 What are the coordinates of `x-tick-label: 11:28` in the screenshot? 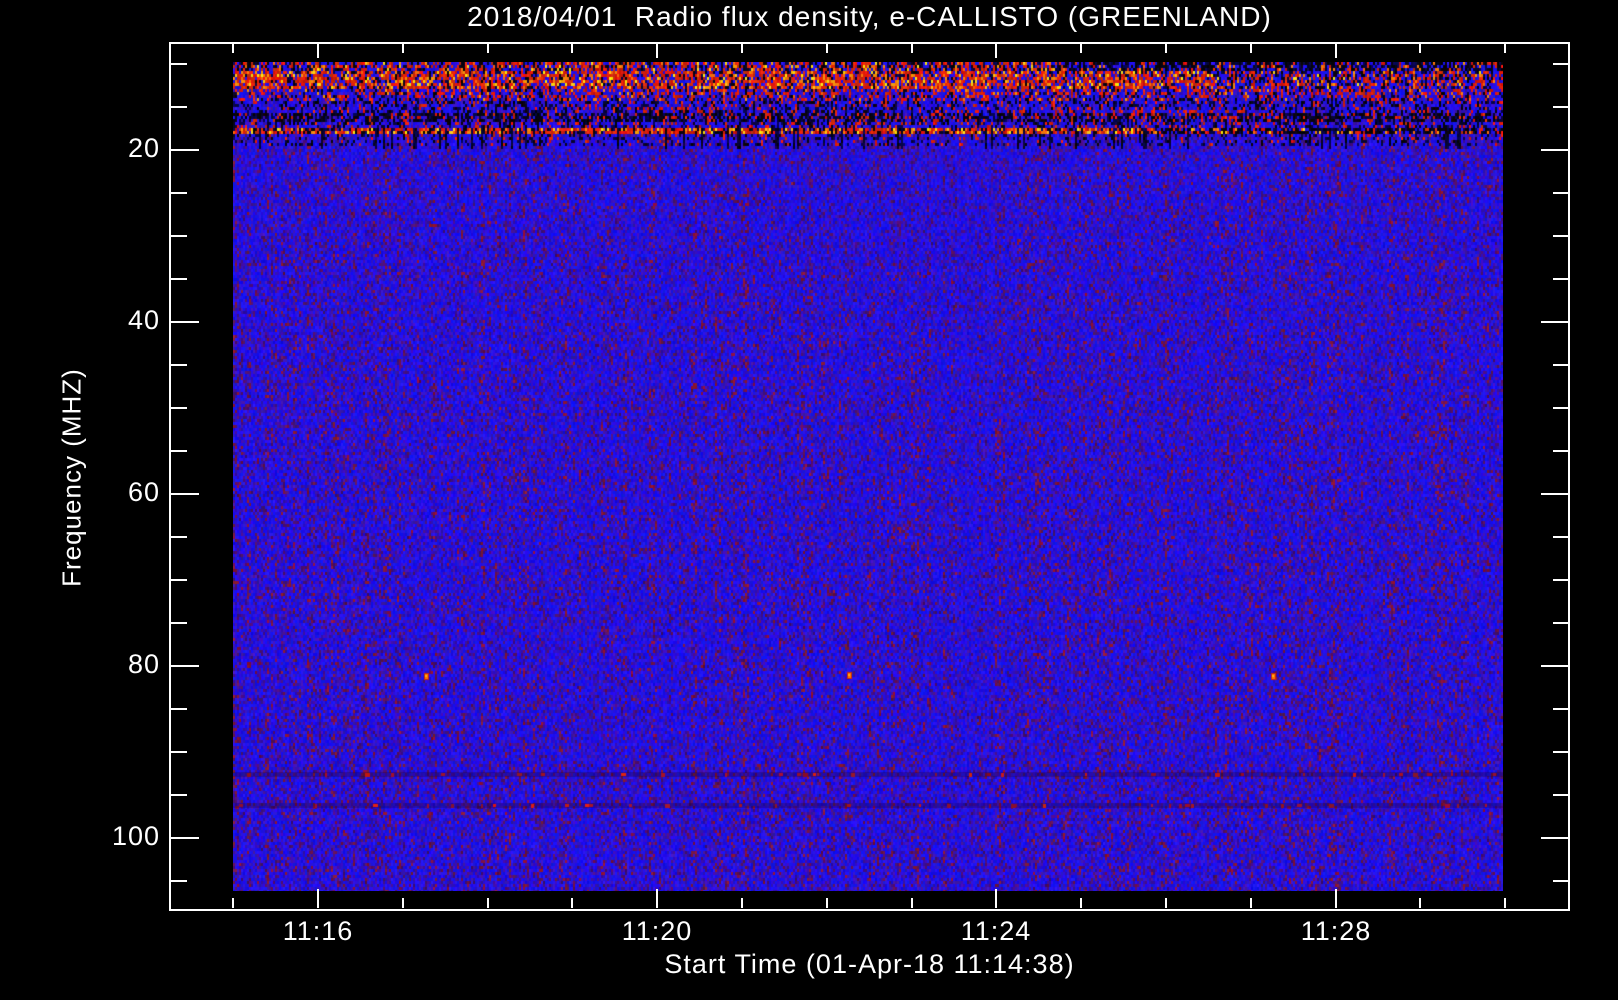 It's located at (1336, 931).